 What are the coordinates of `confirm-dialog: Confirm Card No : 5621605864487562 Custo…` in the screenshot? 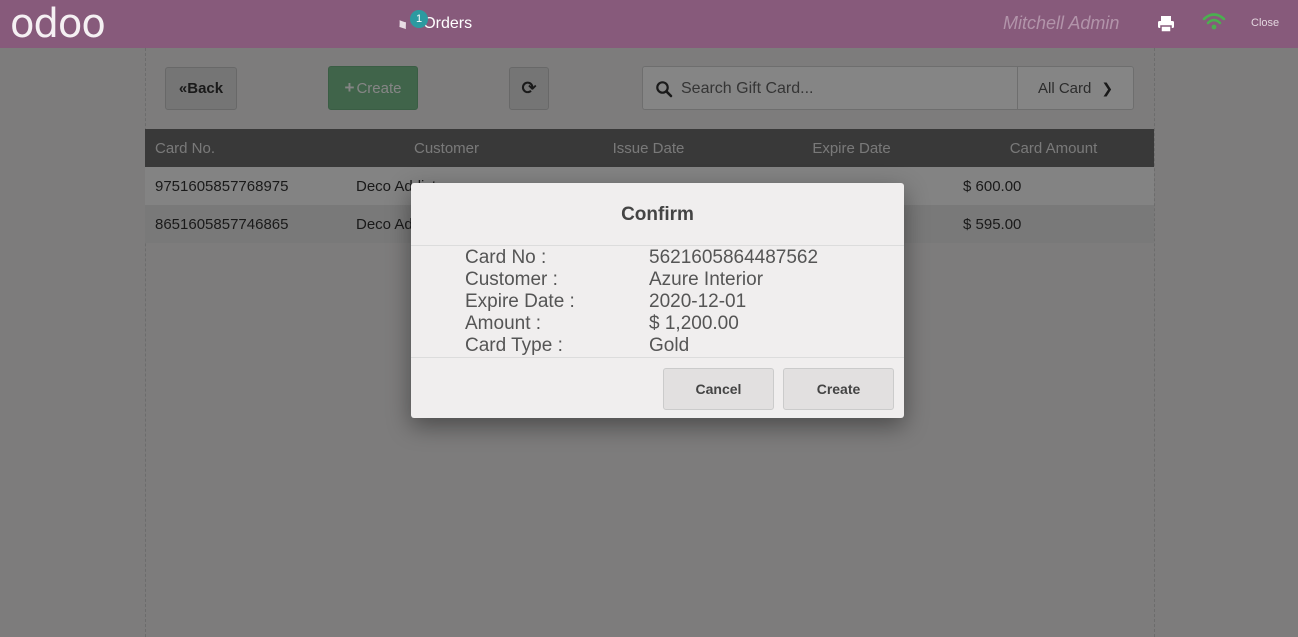 It's located at (657, 300).